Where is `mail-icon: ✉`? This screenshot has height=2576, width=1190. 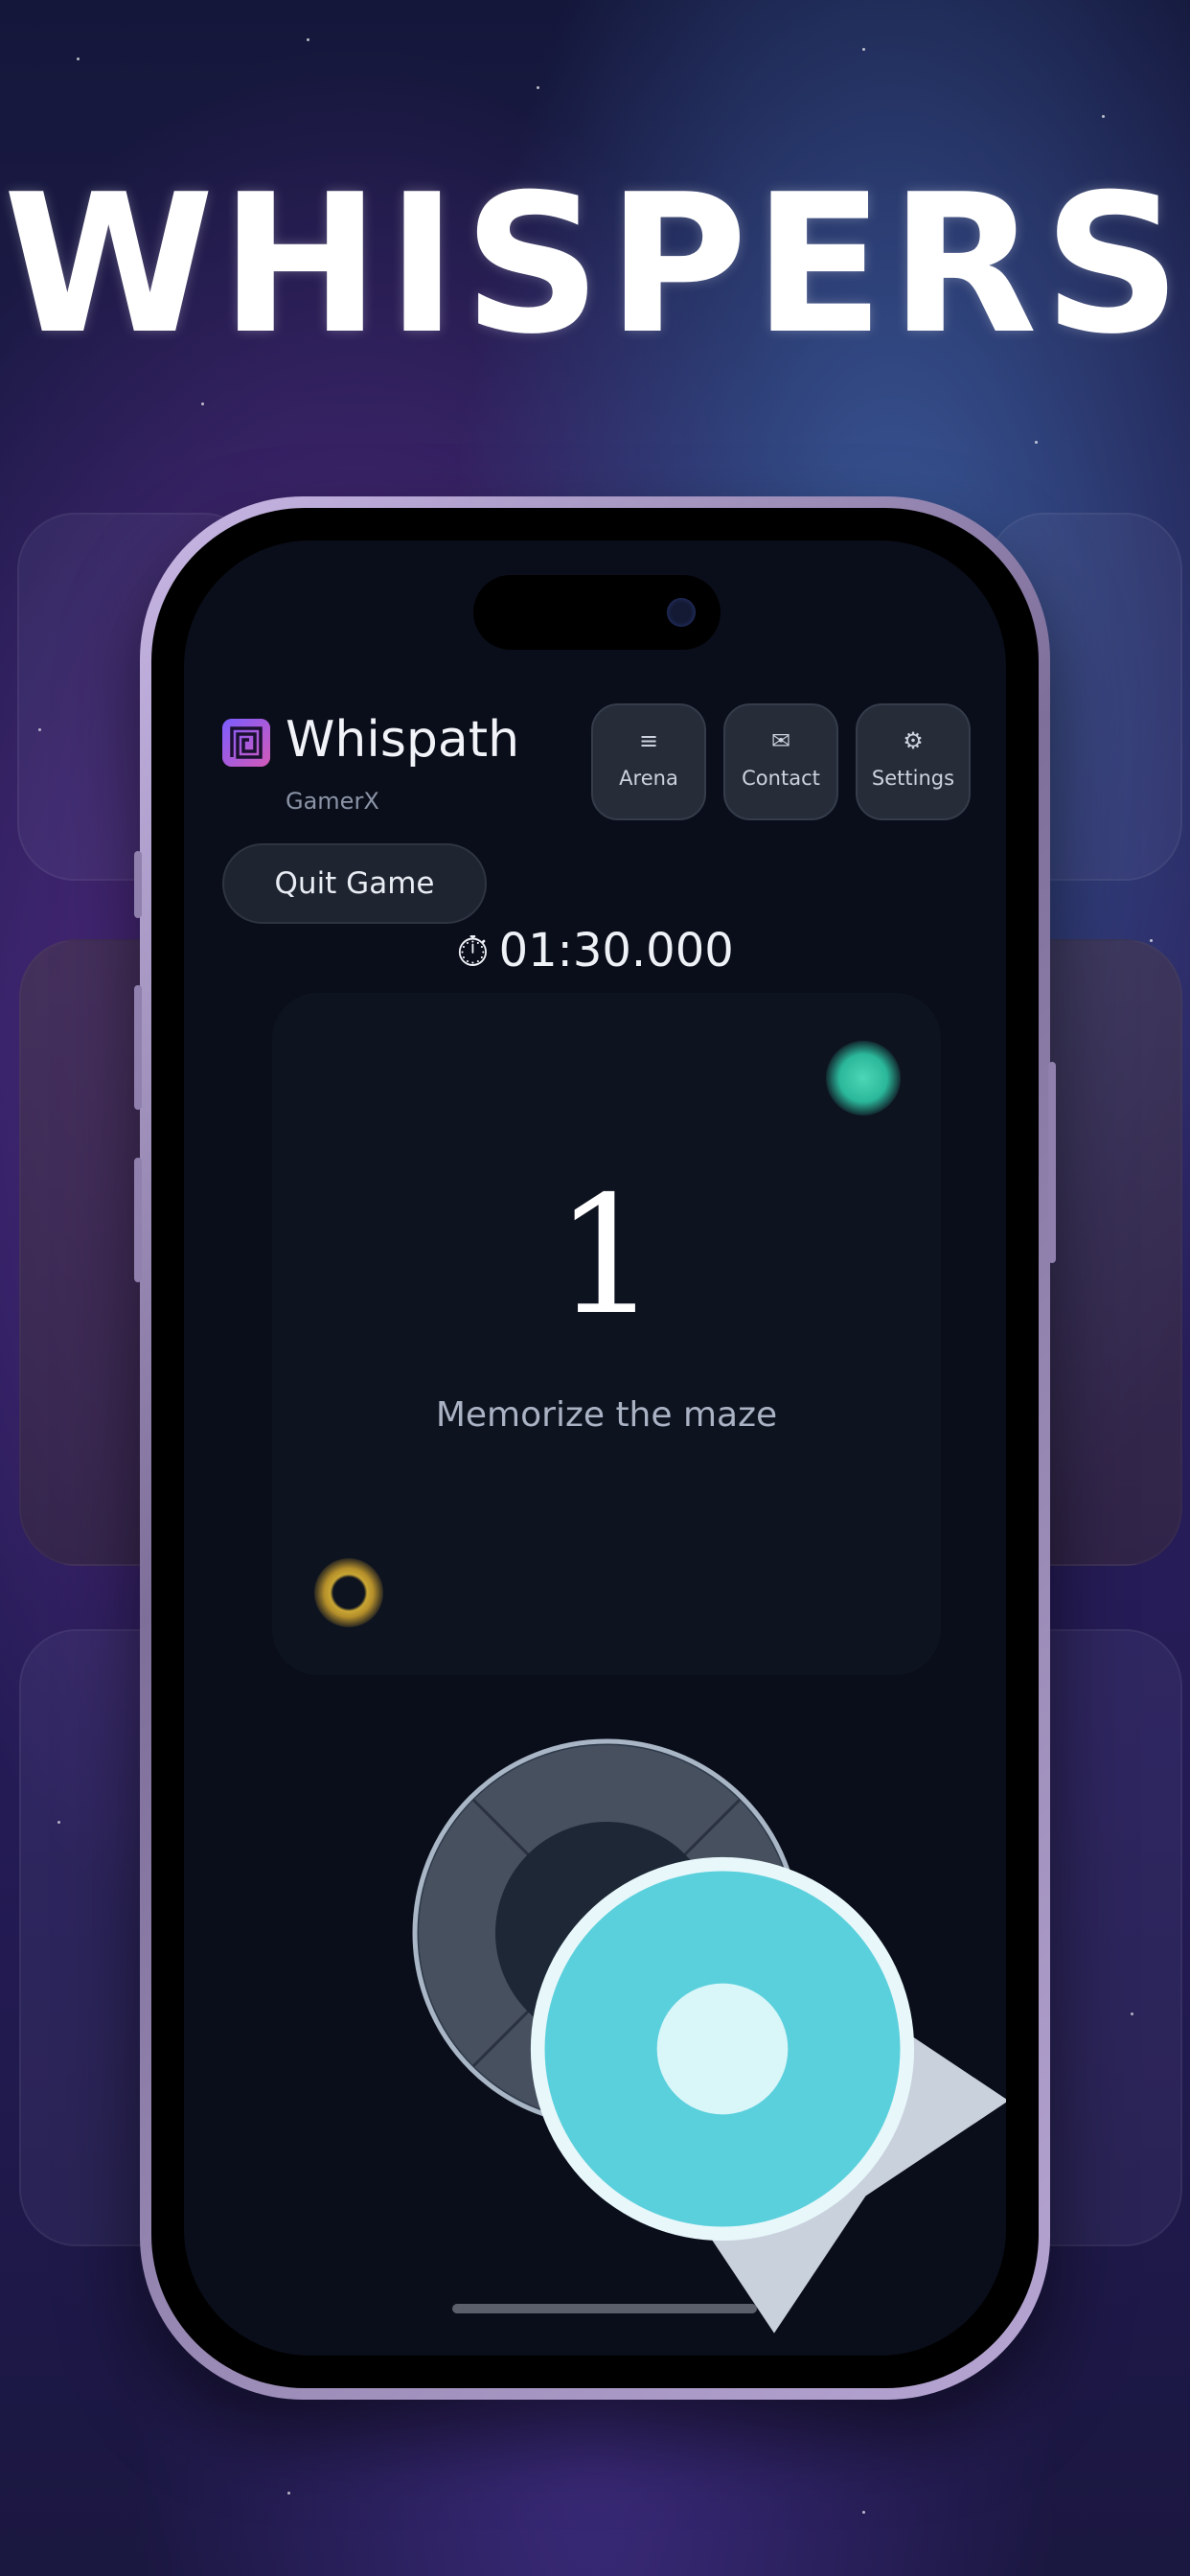
mail-icon: ✉ is located at coordinates (780, 740).